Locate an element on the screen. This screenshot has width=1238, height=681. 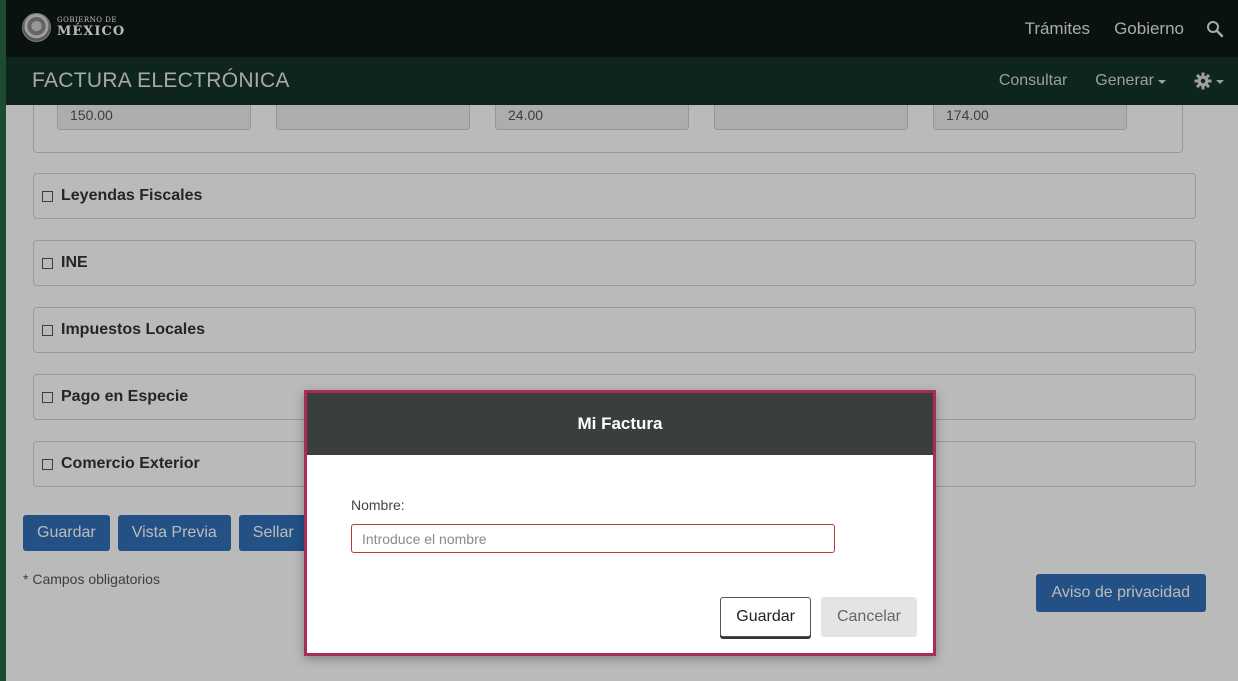
modal-buttons: Guardar Cancelar is located at coordinates (818, 617).